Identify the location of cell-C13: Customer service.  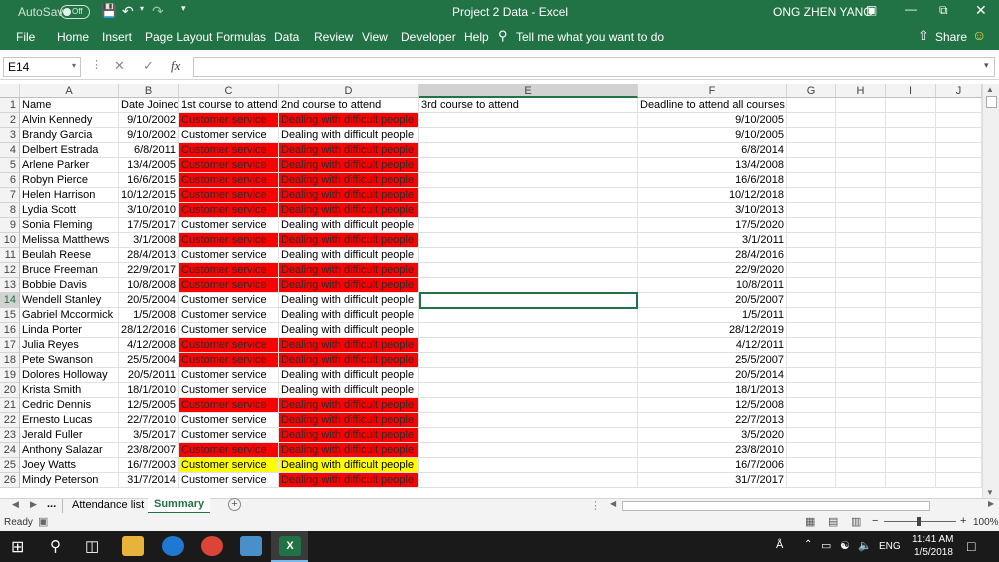
(229, 285).